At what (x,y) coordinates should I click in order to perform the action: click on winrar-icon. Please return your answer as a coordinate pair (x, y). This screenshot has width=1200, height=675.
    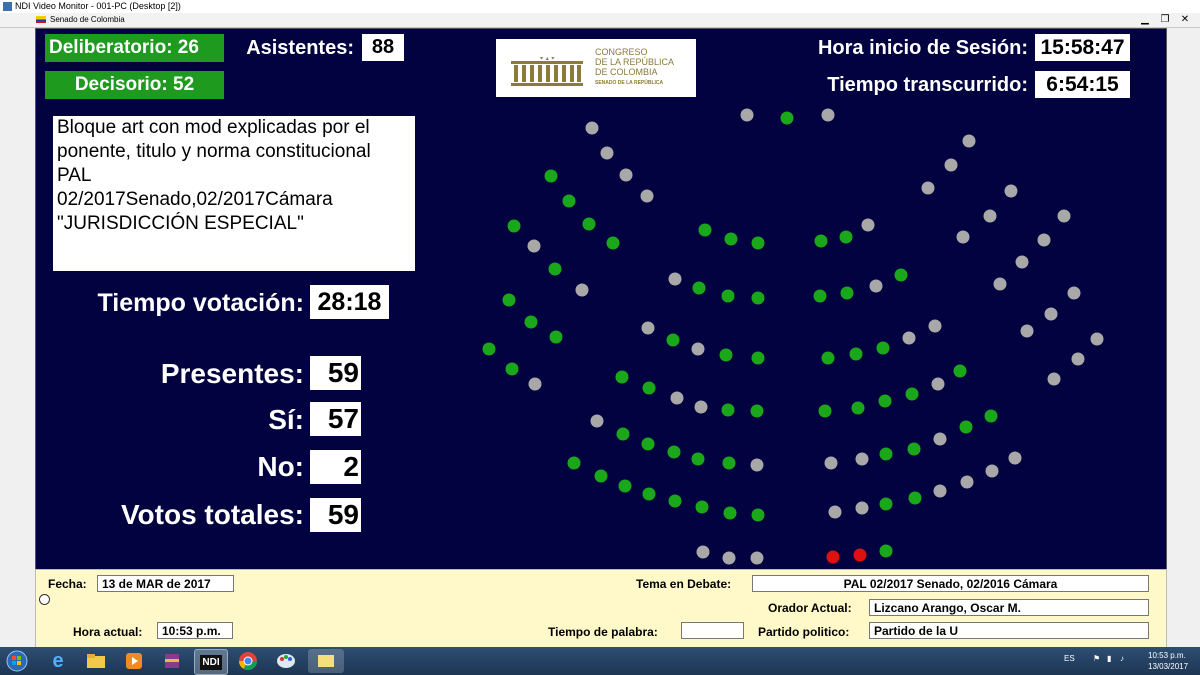
    Looking at the image, I should click on (172, 661).